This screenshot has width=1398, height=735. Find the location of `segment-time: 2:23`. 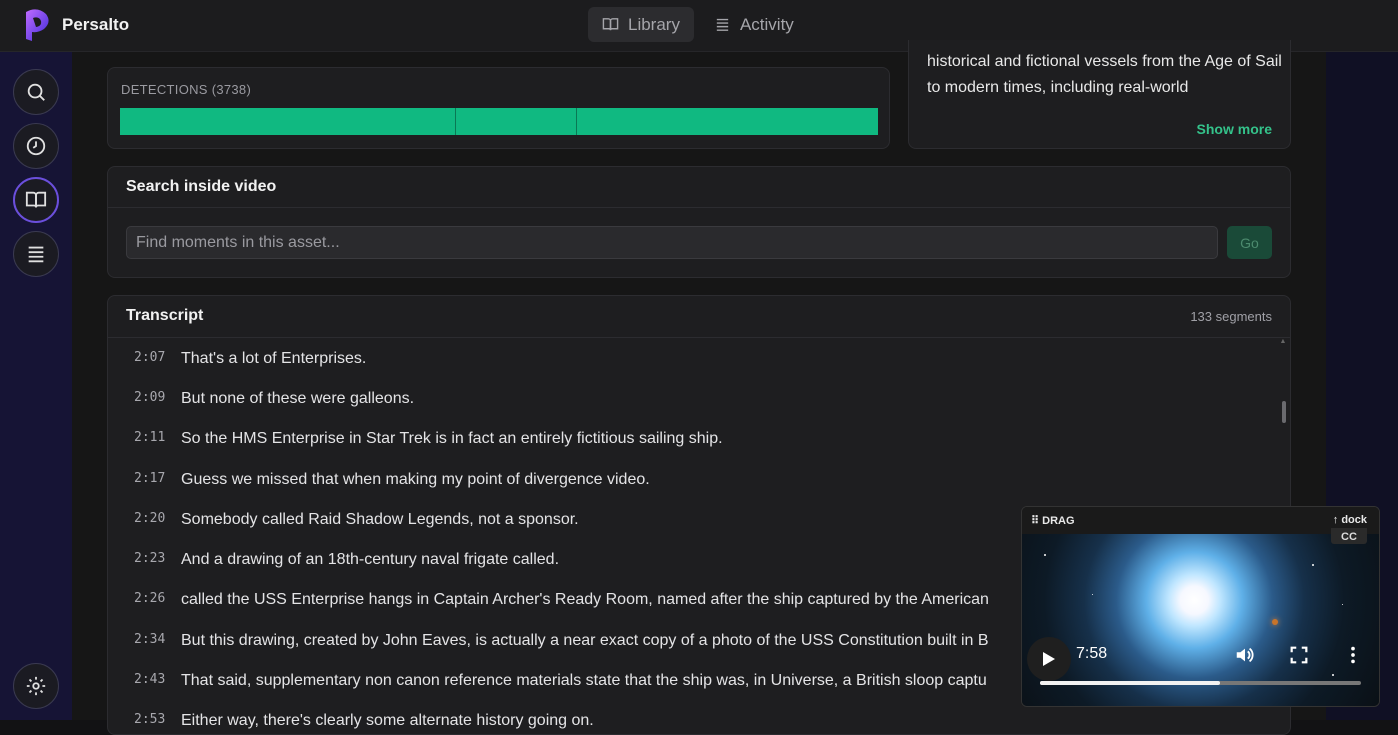

segment-time: 2:23 is located at coordinates (149, 558).